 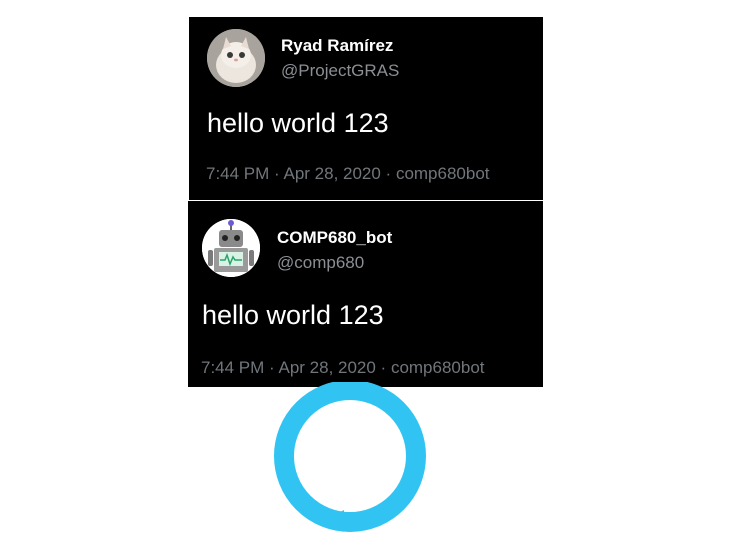 I want to click on robot-avatar-icon, so click(x=231, y=248).